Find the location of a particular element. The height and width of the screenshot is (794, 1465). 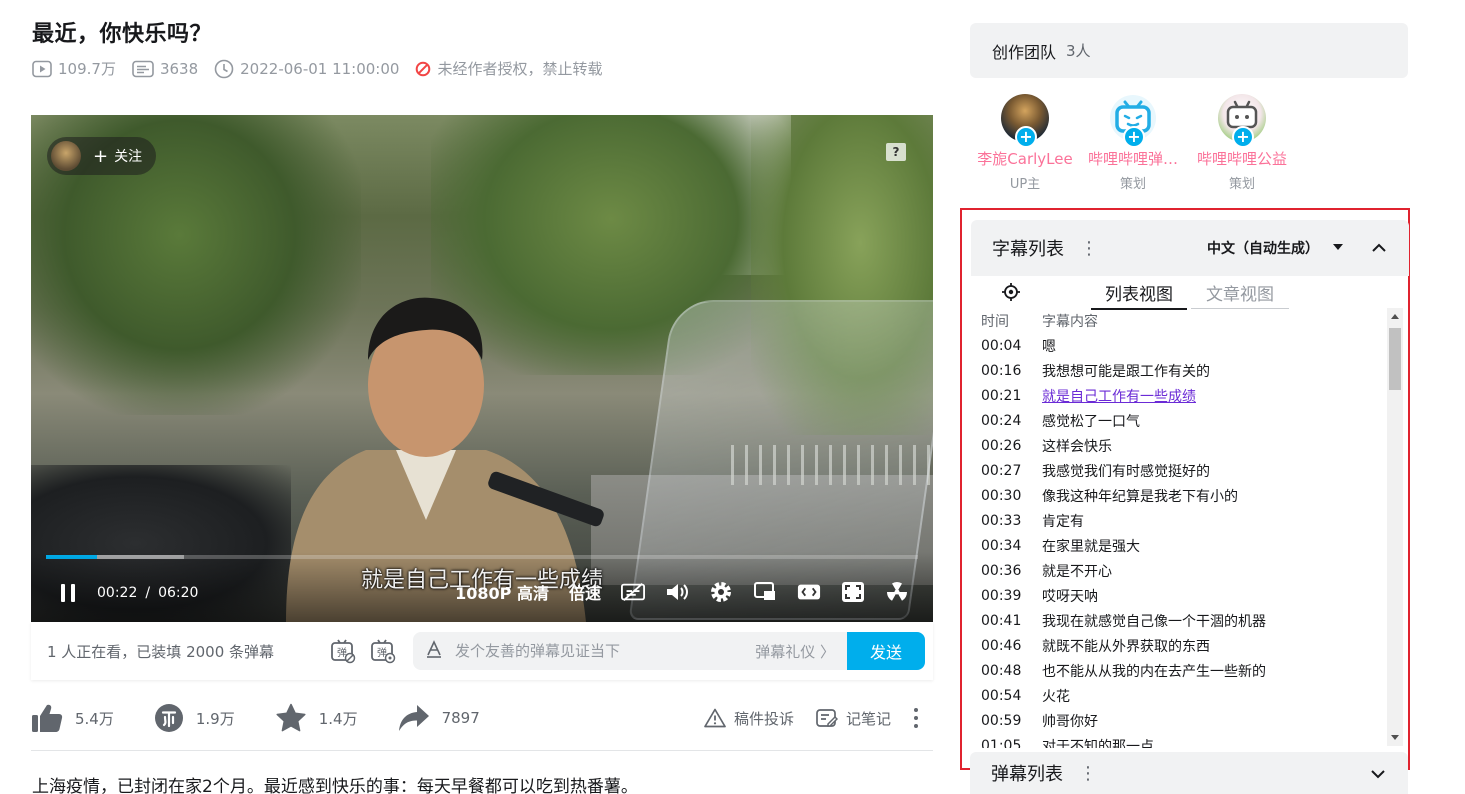

subtitle-text: 嗯 is located at coordinates (1049, 346).